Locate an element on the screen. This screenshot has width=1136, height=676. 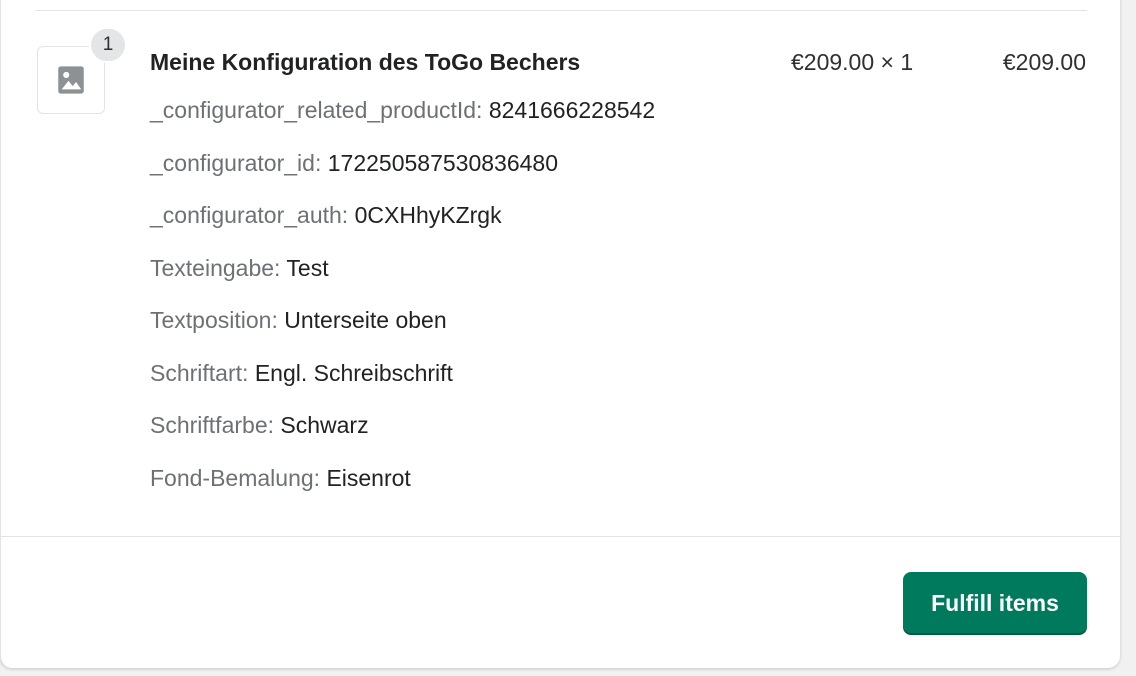
property-value: 8241666228542 is located at coordinates (572, 110).